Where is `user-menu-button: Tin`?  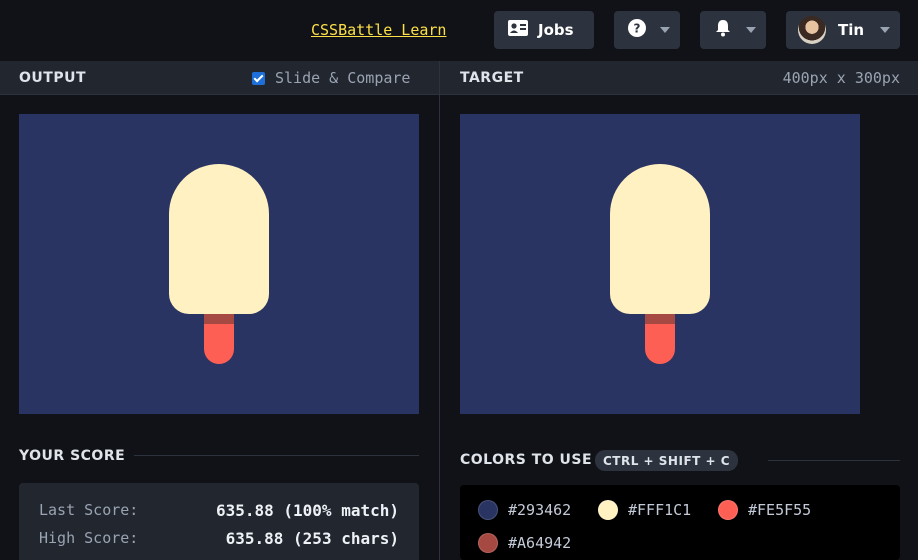
user-menu-button: Tin is located at coordinates (843, 30).